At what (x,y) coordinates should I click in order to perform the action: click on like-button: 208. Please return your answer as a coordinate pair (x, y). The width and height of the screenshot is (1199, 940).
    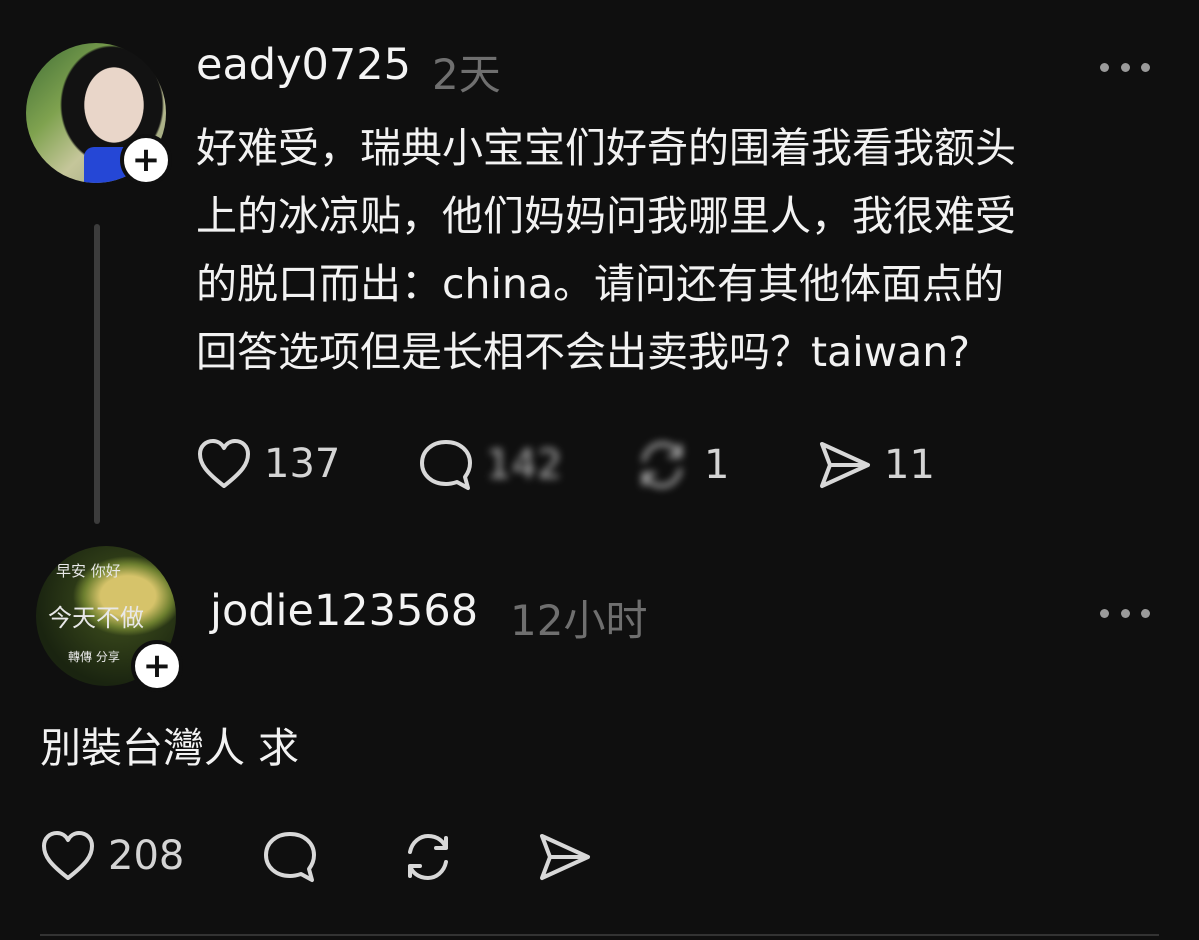
    Looking at the image, I should click on (112, 856).